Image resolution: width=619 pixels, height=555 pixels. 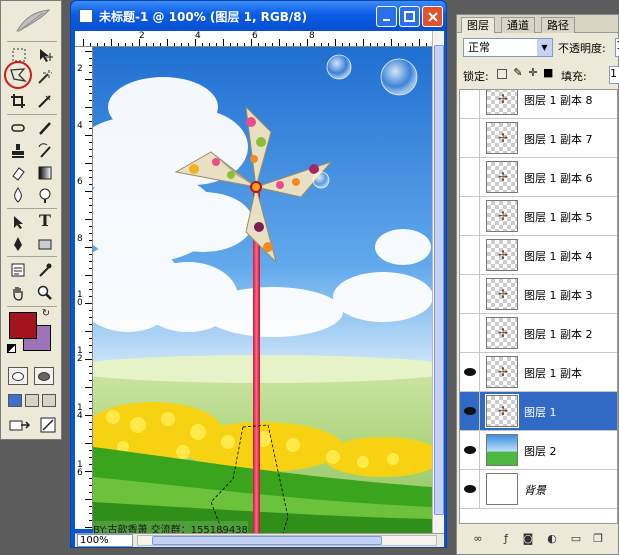 I want to click on tab-paths: 路径, so click(x=558, y=25).